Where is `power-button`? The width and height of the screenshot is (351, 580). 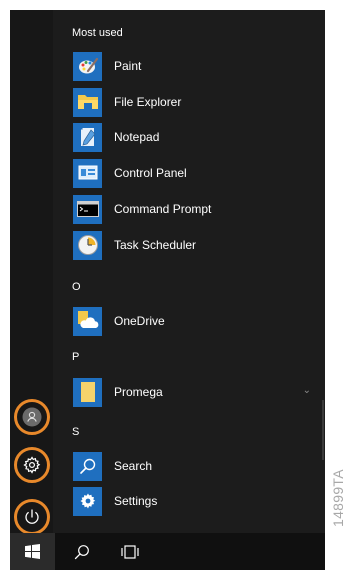 power-button is located at coordinates (32, 517).